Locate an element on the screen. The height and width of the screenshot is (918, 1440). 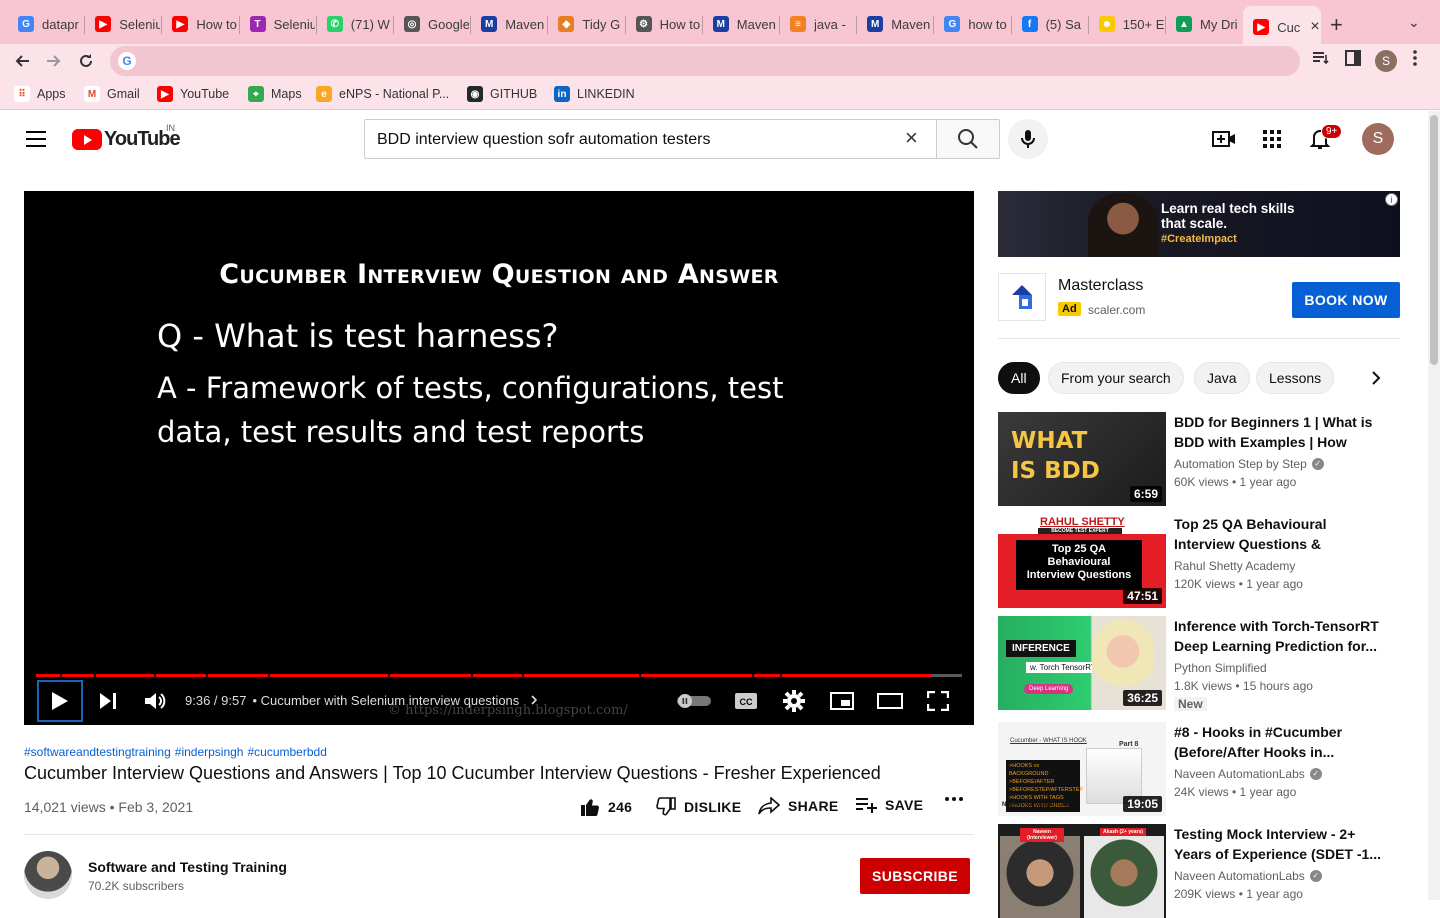
new-badge: New is located at coordinates (1190, 704).